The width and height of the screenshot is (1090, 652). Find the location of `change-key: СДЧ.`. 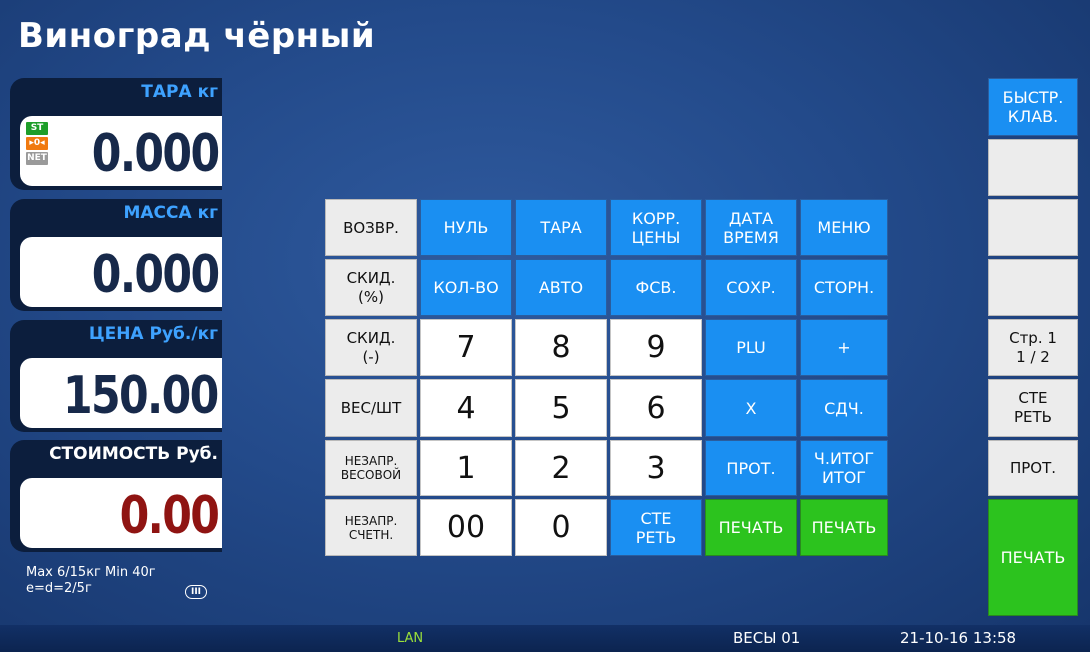

change-key: СДЧ. is located at coordinates (844, 408).